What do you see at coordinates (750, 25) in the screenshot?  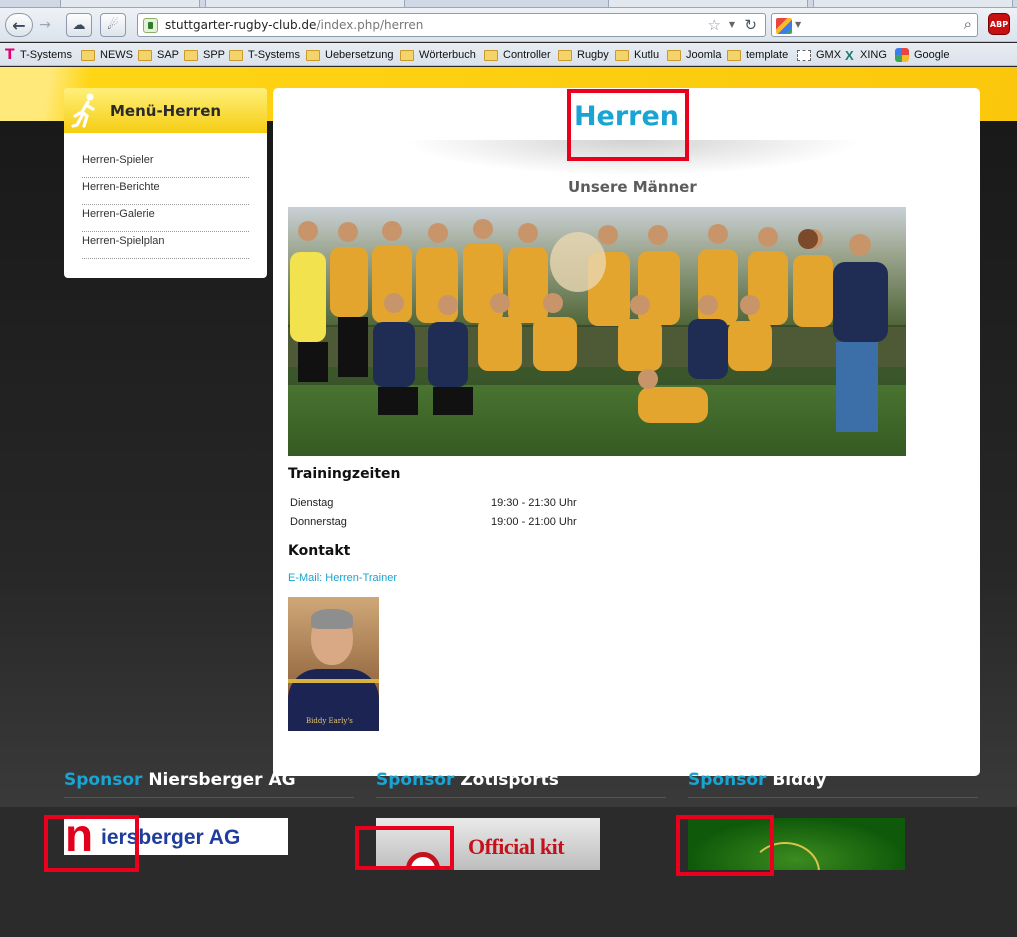 I see `reload-icon: ↻` at bounding box center [750, 25].